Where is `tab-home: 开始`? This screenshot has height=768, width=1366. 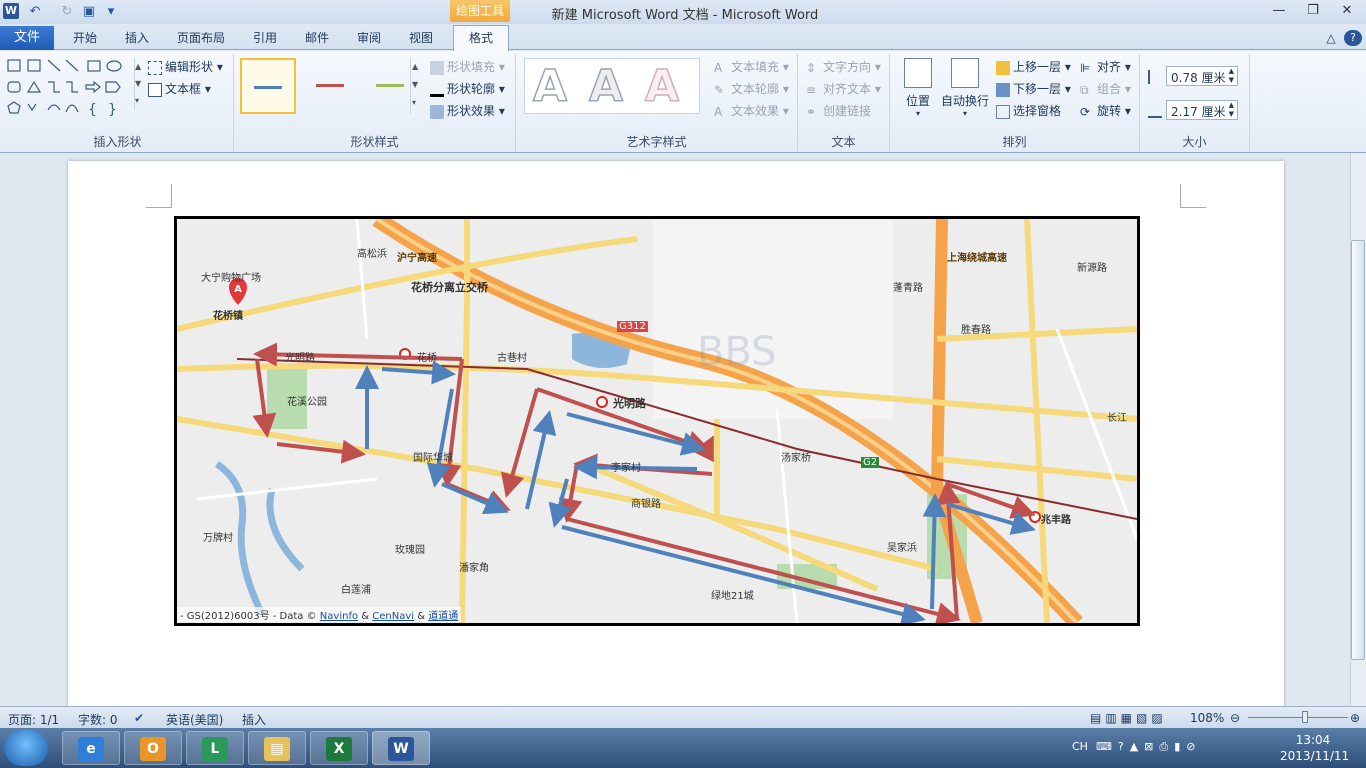
tab-home: 开始 is located at coordinates (85, 38).